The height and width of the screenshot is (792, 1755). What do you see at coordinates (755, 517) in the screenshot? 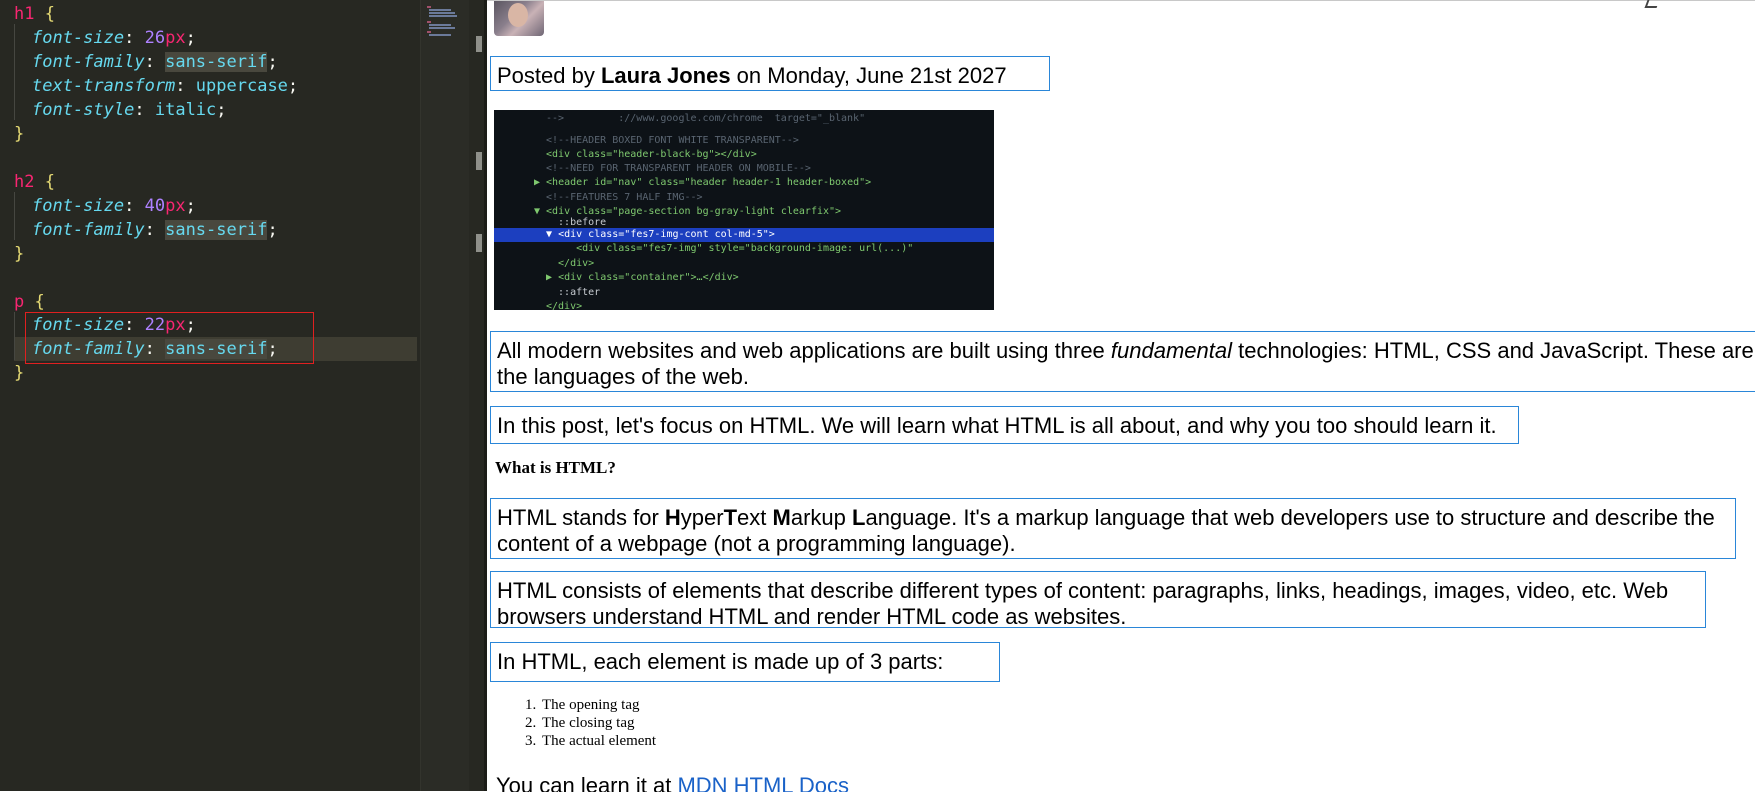
I see `text-run: ext` at bounding box center [755, 517].